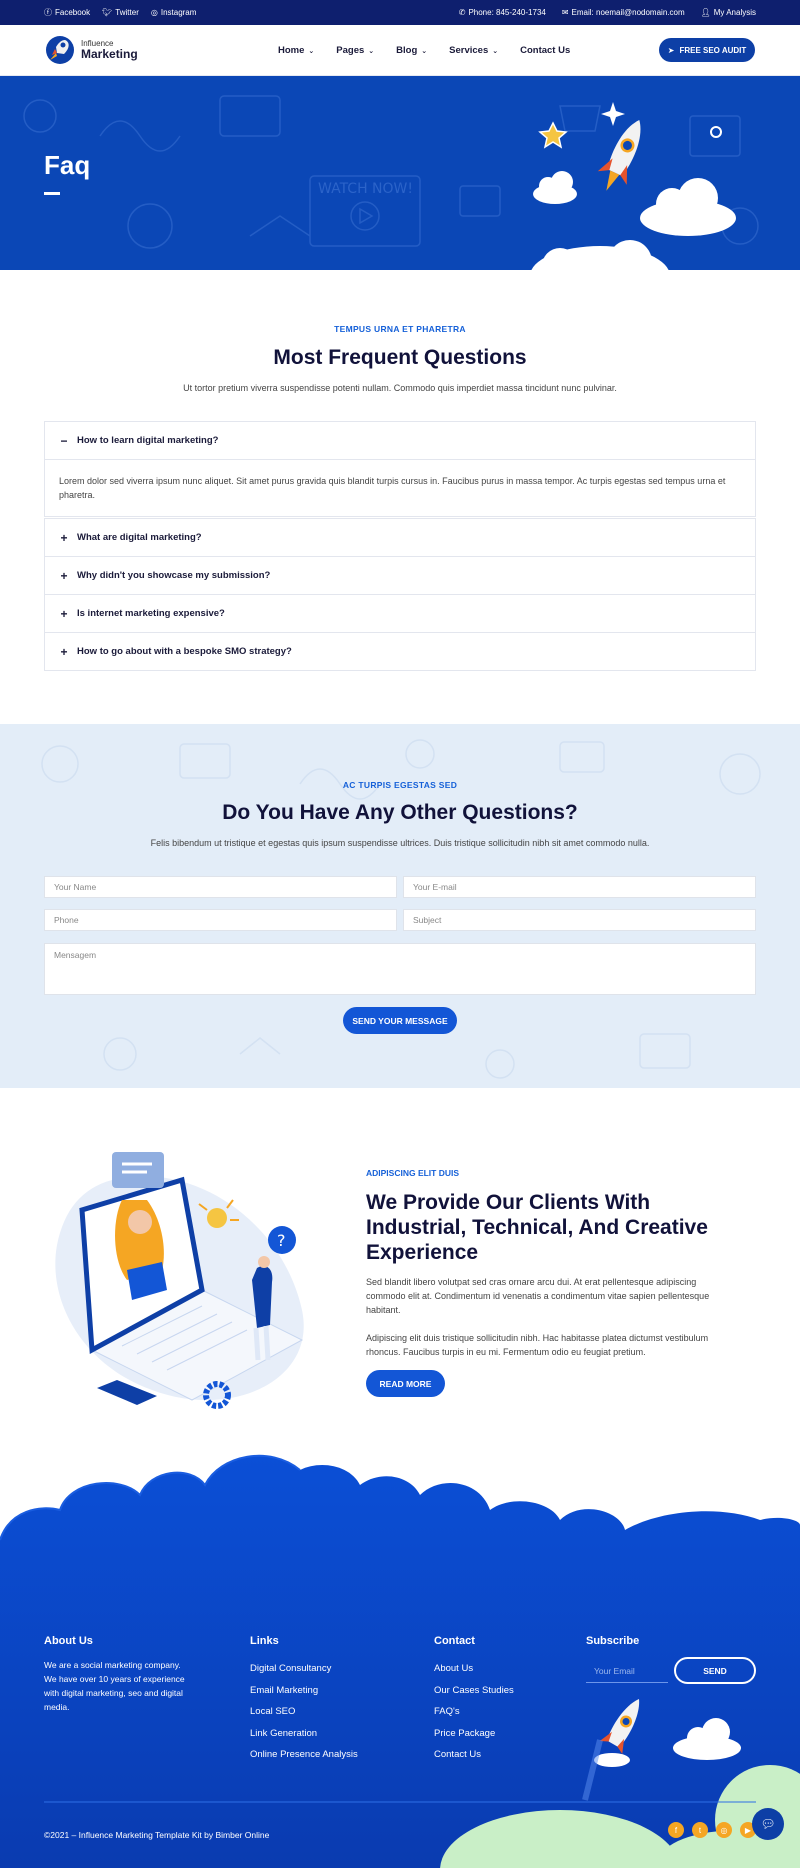  Describe the element at coordinates (179, 1280) in the screenshot. I see `laptop-illustration: ?` at that location.